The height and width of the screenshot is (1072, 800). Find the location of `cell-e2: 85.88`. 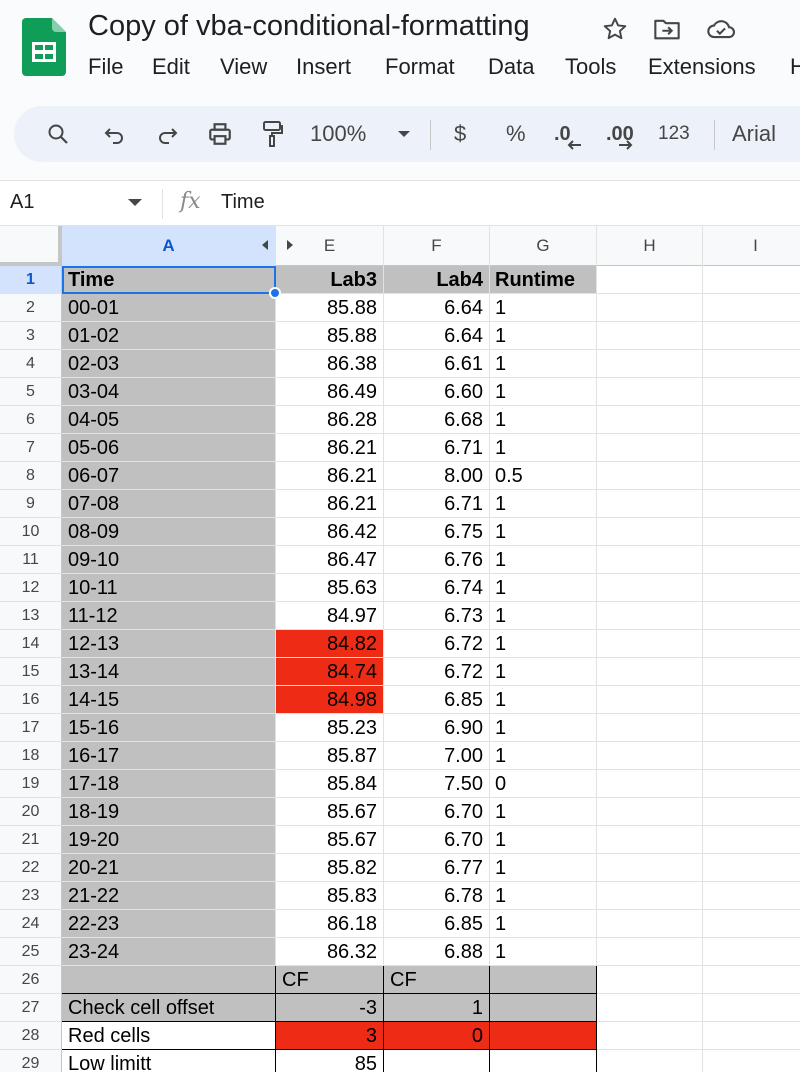

cell-e2: 85.88 is located at coordinates (330, 308).